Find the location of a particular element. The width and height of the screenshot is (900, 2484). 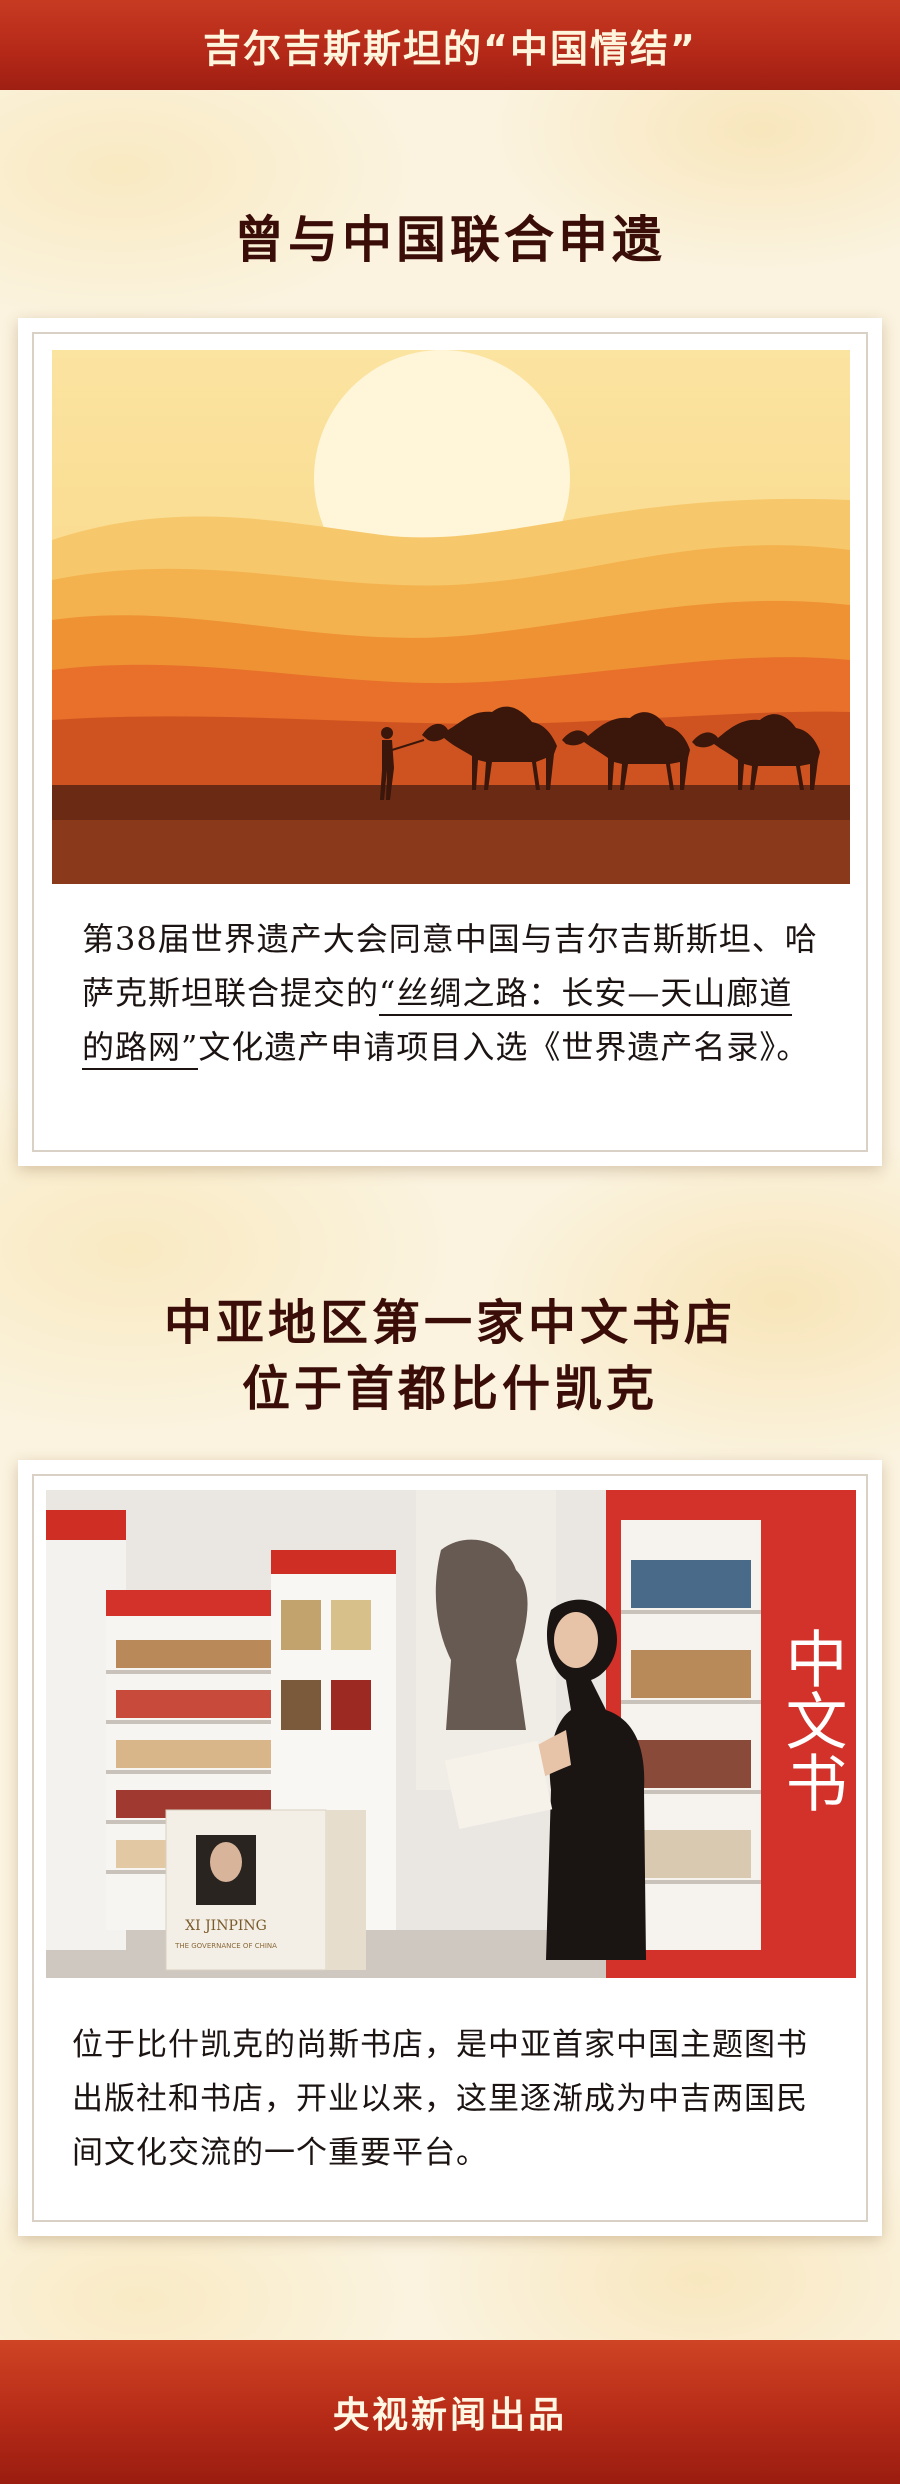

caption-text-post: 文化遗产申请项目入选《世界遗产名录》。 is located at coordinates (504, 1047).